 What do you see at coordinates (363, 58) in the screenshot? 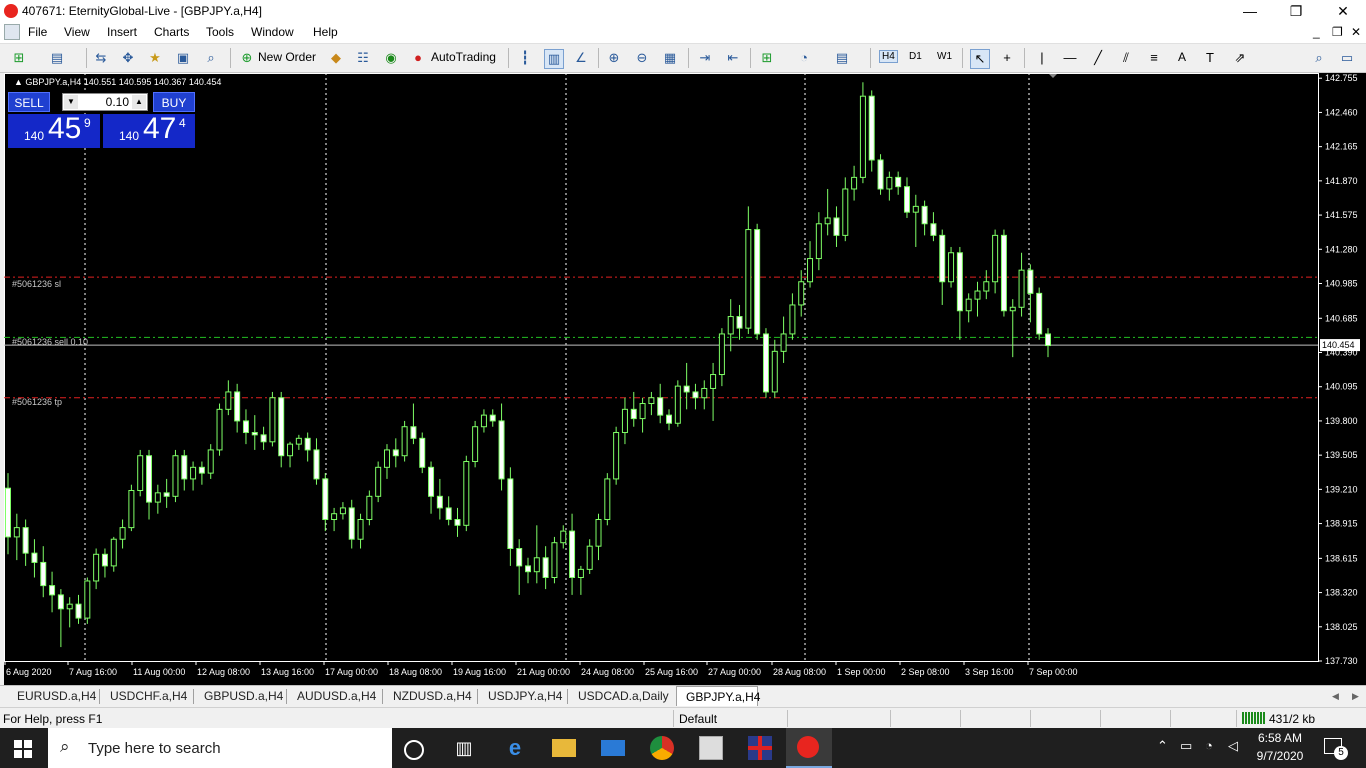
I see `signals-icon: ☷` at bounding box center [363, 58].